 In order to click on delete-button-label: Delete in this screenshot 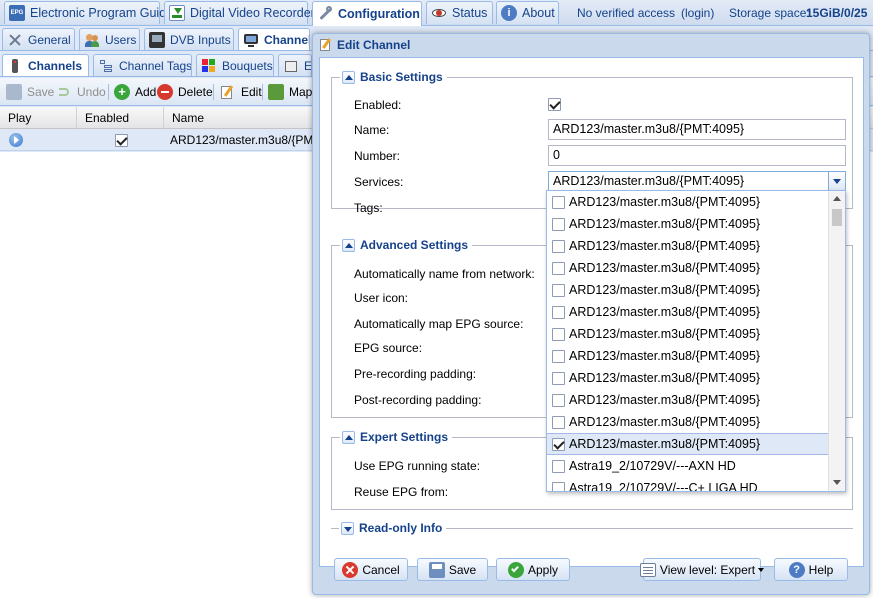, I will do `click(195, 92)`.